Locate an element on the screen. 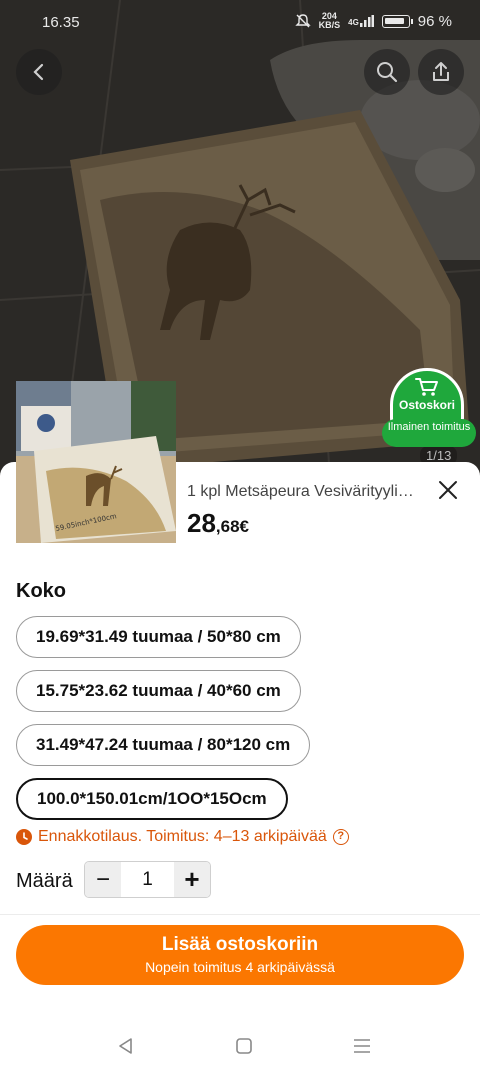 This screenshot has height=1075, width=480. clock-icon is located at coordinates (24, 837).